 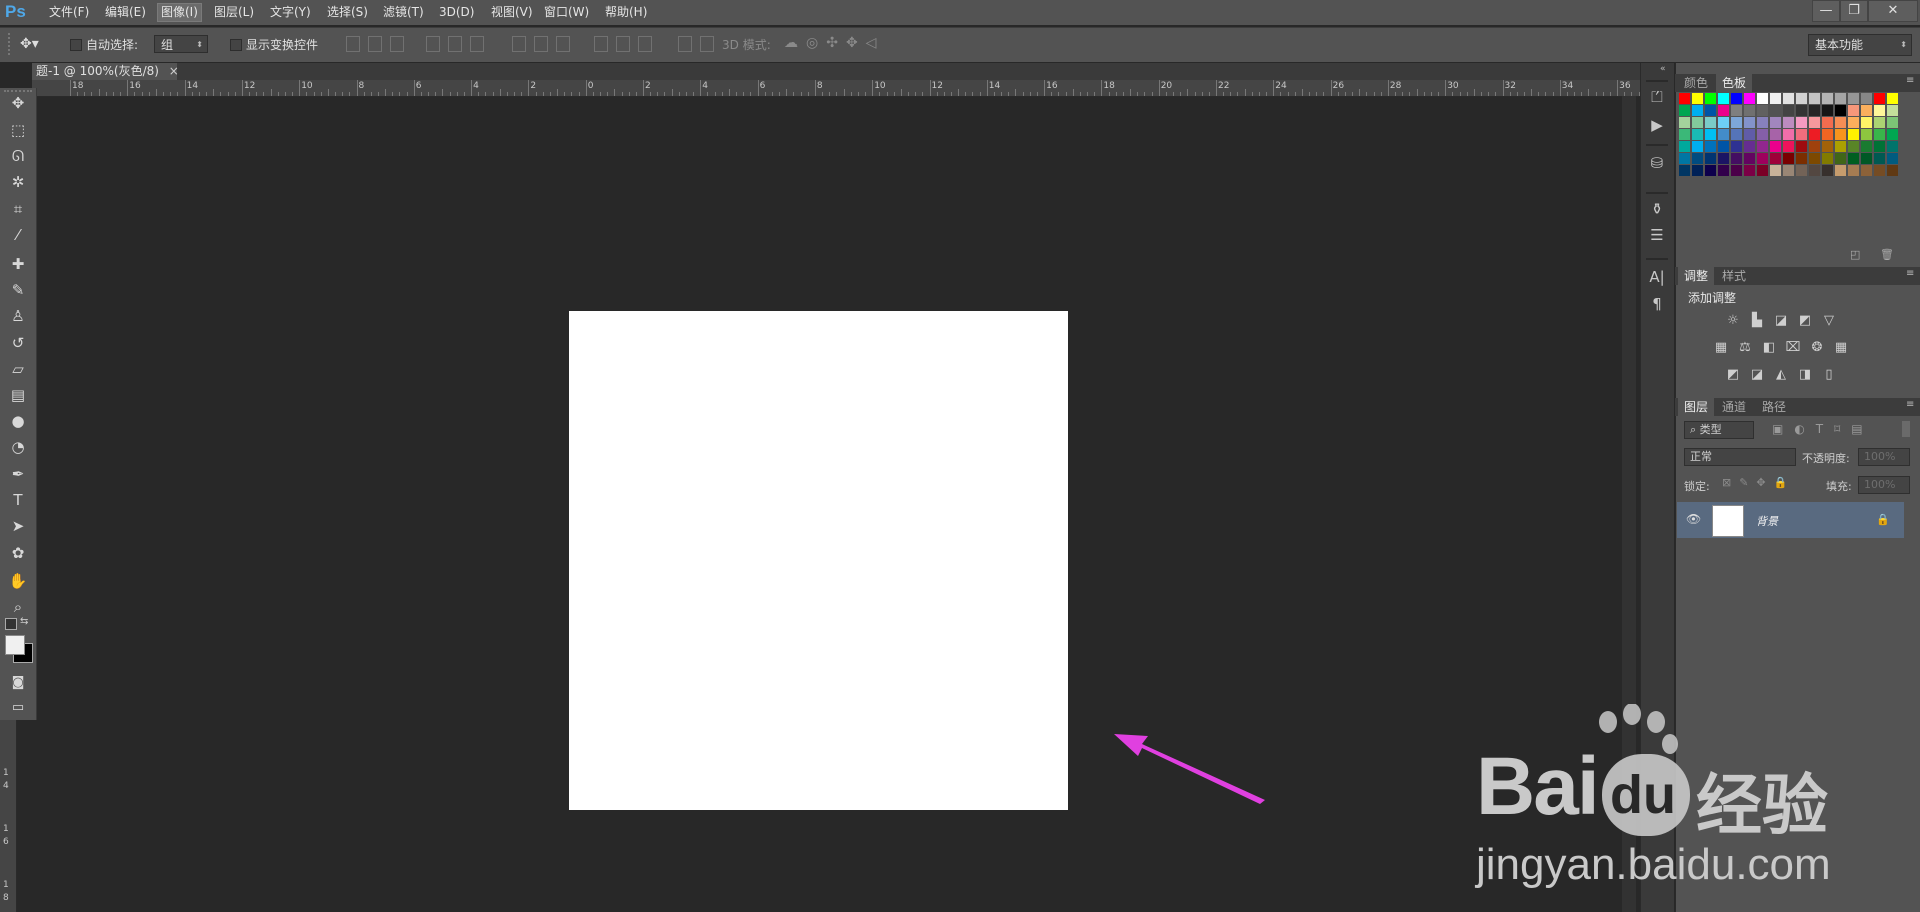 What do you see at coordinates (290, 12) in the screenshot?
I see `menu-item: 文字(Y)` at bounding box center [290, 12].